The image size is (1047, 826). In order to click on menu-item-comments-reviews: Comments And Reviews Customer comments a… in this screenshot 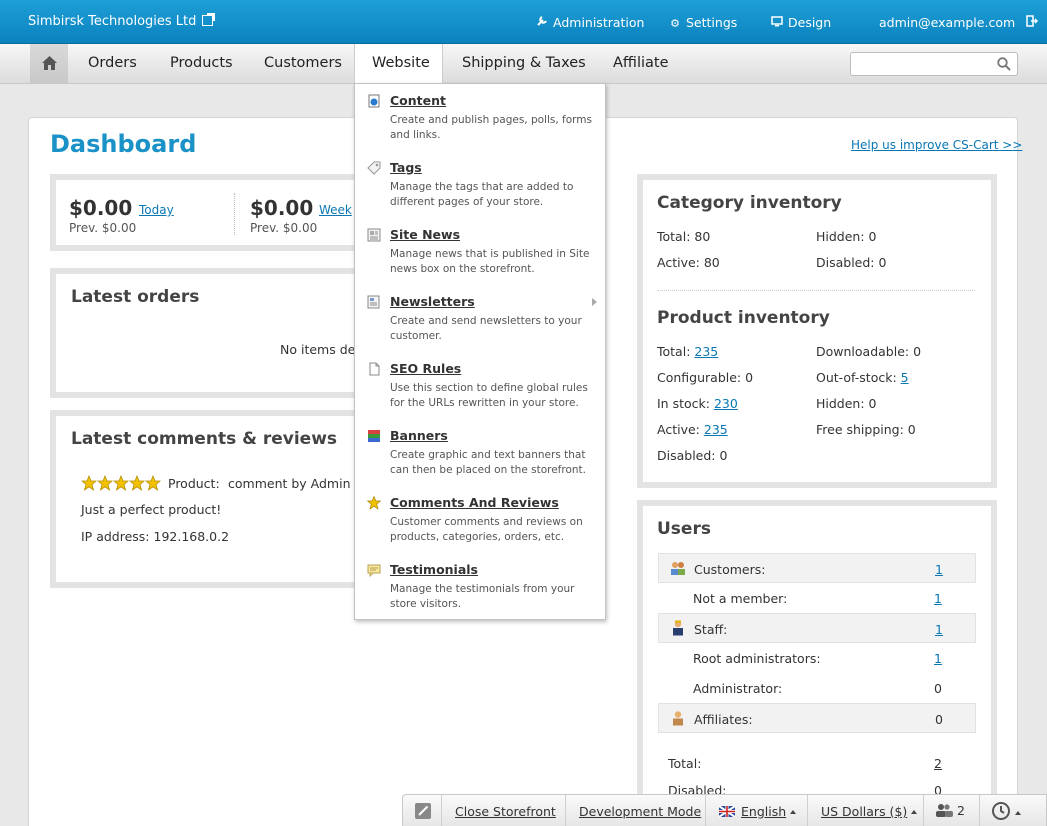, I will do `click(480, 519)`.